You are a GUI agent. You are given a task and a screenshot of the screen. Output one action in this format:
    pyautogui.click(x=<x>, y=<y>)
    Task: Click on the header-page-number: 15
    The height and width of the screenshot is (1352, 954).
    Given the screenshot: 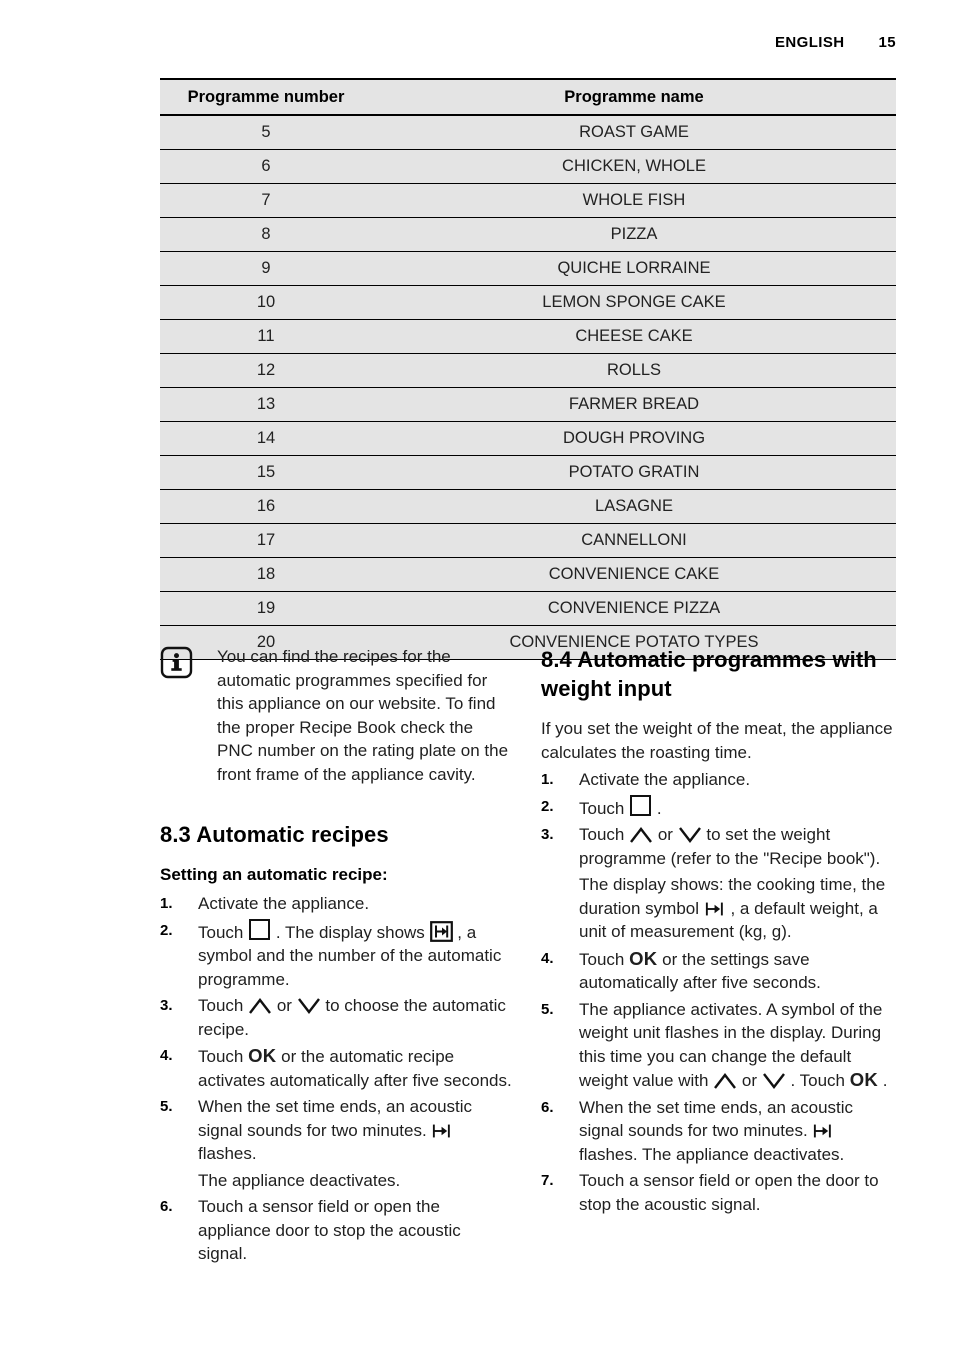 What is the action you would take?
    pyautogui.click(x=887, y=42)
    